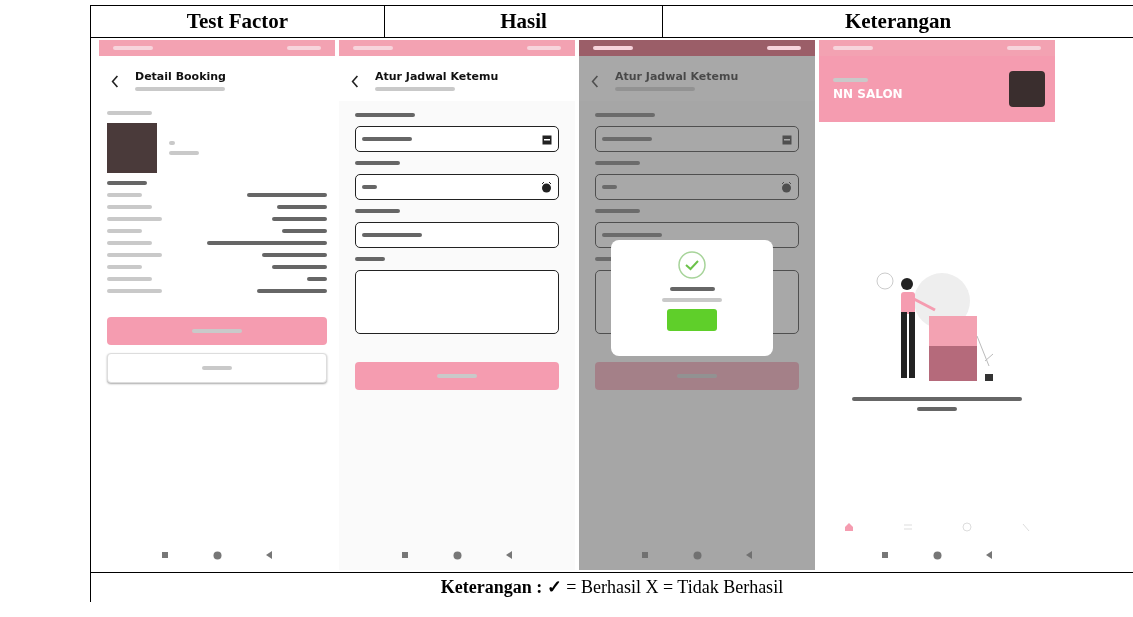 The image size is (1133, 617). I want to click on column-header: Hasil, so click(524, 21).